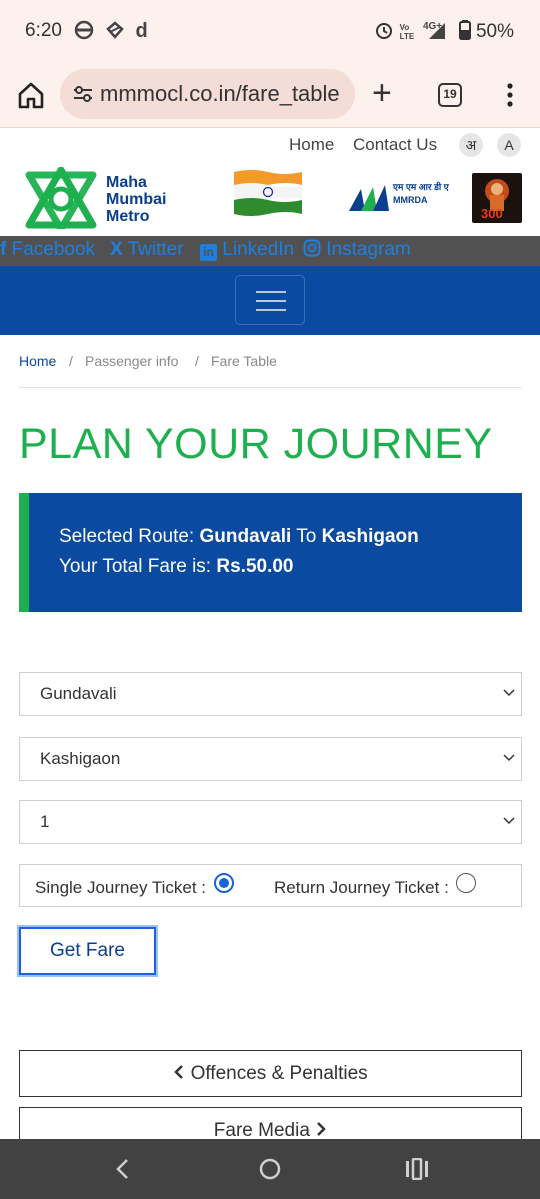 This screenshot has width=540, height=1199. I want to click on linkedin-label: LinkedIn, so click(258, 249).